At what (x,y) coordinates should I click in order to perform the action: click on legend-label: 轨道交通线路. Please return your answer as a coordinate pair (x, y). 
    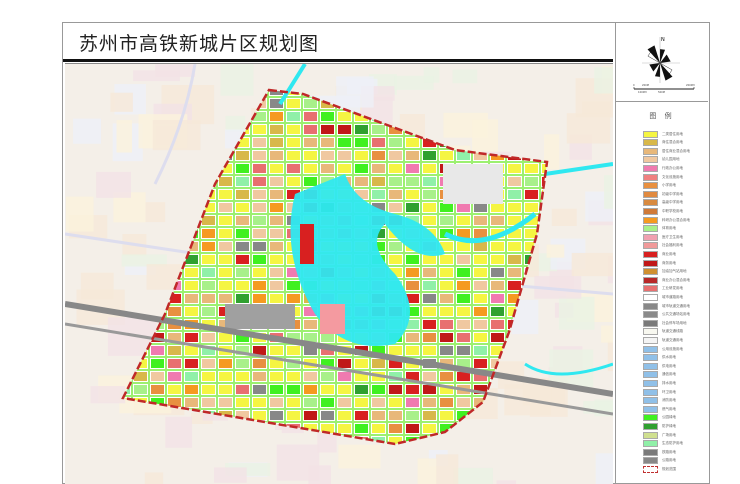
    Looking at the image, I should click on (672, 331).